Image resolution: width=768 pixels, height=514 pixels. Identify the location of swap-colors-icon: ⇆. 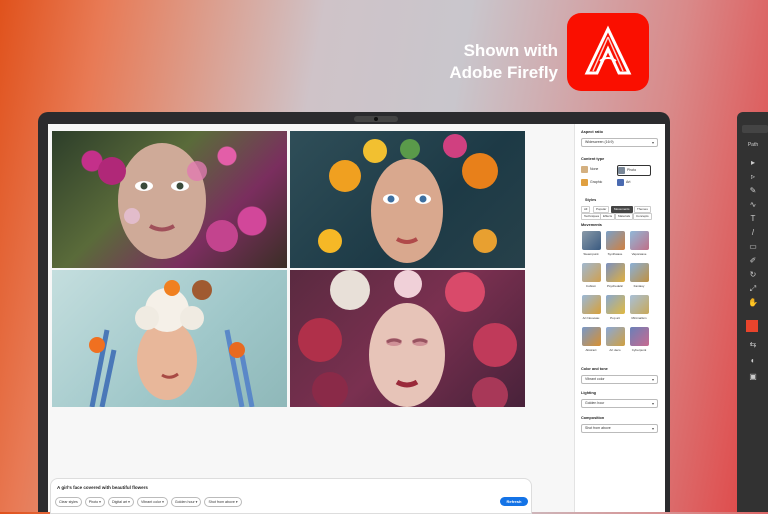
(753, 345).